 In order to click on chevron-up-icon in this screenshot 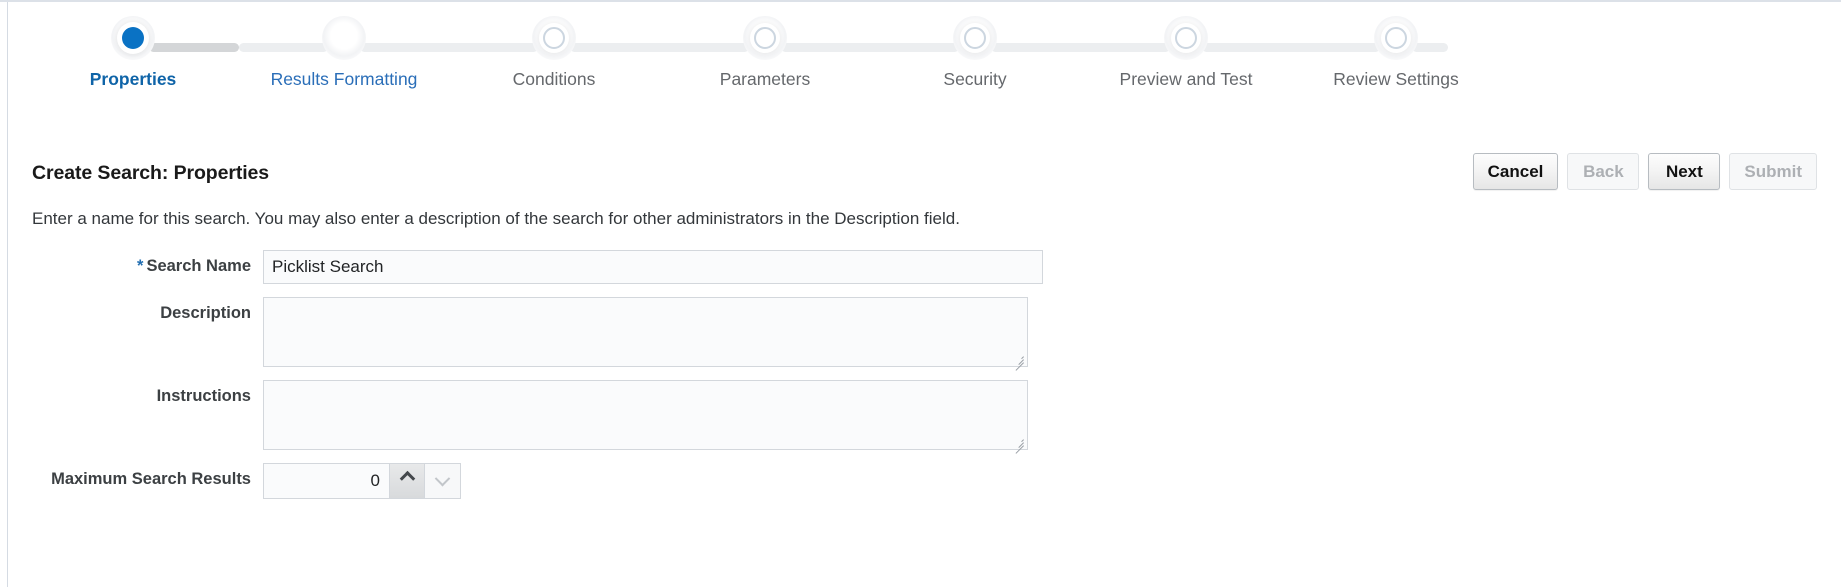, I will do `click(407, 481)`.